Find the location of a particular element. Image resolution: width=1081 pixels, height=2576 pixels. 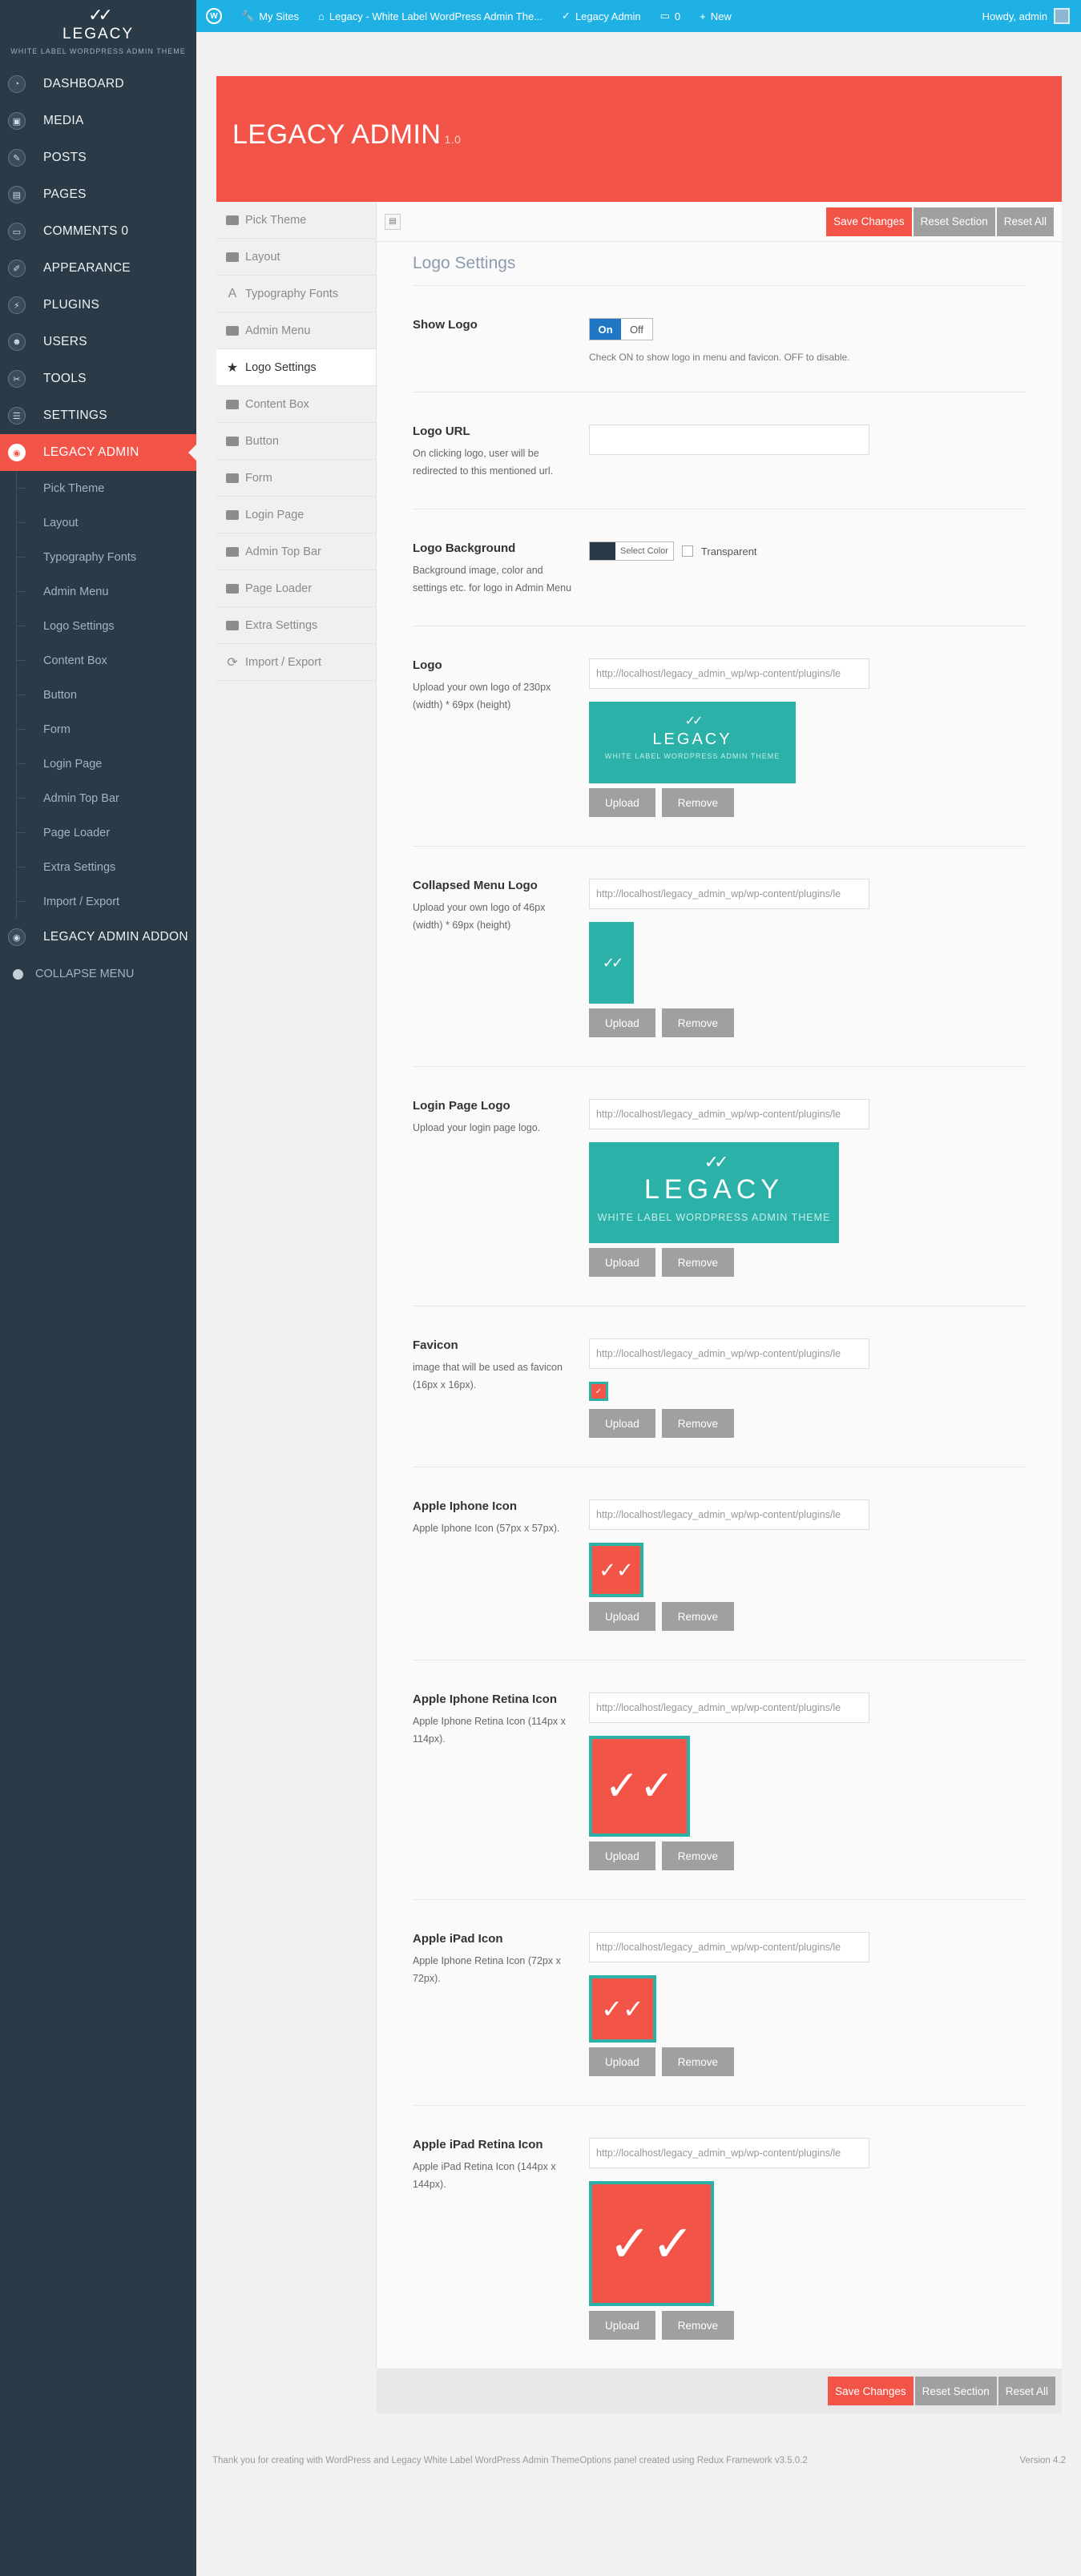

section-title: Logo Settings is located at coordinates (719, 264).